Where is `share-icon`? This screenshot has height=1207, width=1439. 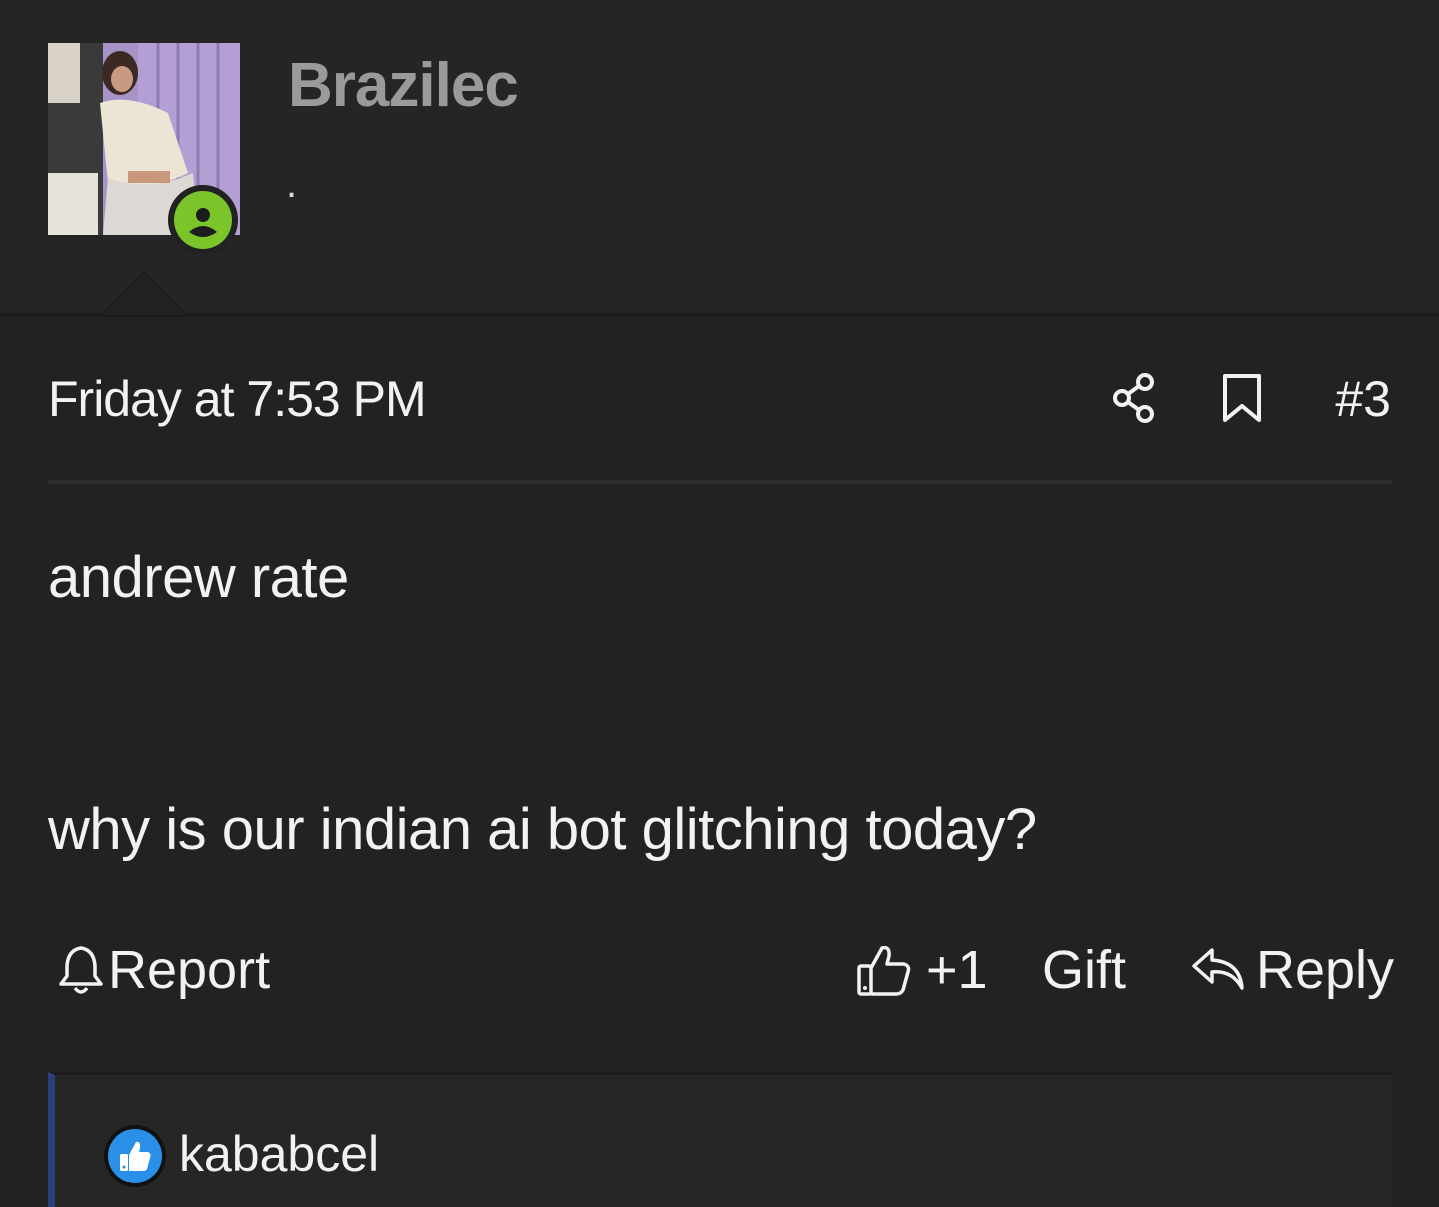
share-icon is located at coordinates (1133, 398).